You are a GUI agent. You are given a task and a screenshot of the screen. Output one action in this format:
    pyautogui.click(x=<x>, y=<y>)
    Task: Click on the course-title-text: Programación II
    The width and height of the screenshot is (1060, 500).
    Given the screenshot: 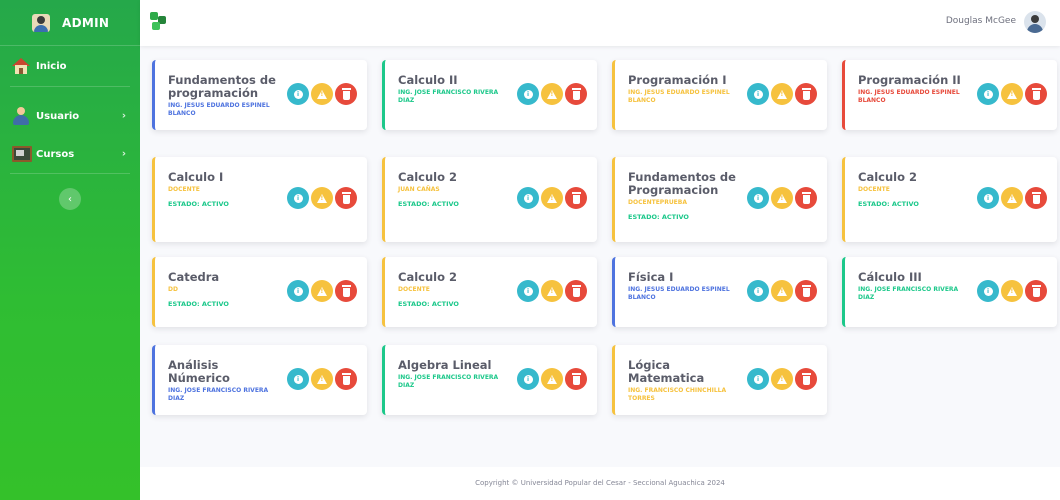 What is the action you would take?
    pyautogui.click(x=909, y=80)
    